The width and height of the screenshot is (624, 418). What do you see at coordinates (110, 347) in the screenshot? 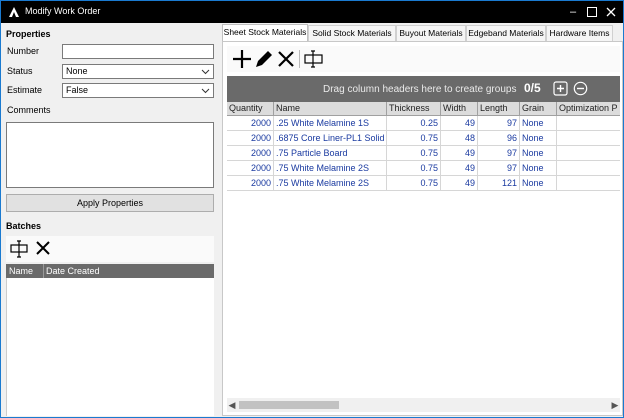
I see `batches-list` at bounding box center [110, 347].